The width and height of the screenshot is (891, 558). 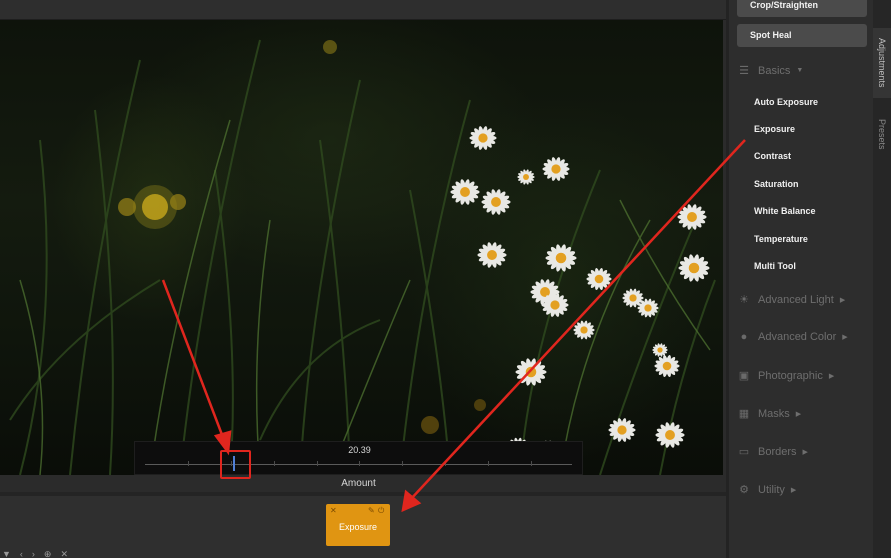 I want to click on side-tab-strip: Adjustments Presets, so click(x=882, y=279).